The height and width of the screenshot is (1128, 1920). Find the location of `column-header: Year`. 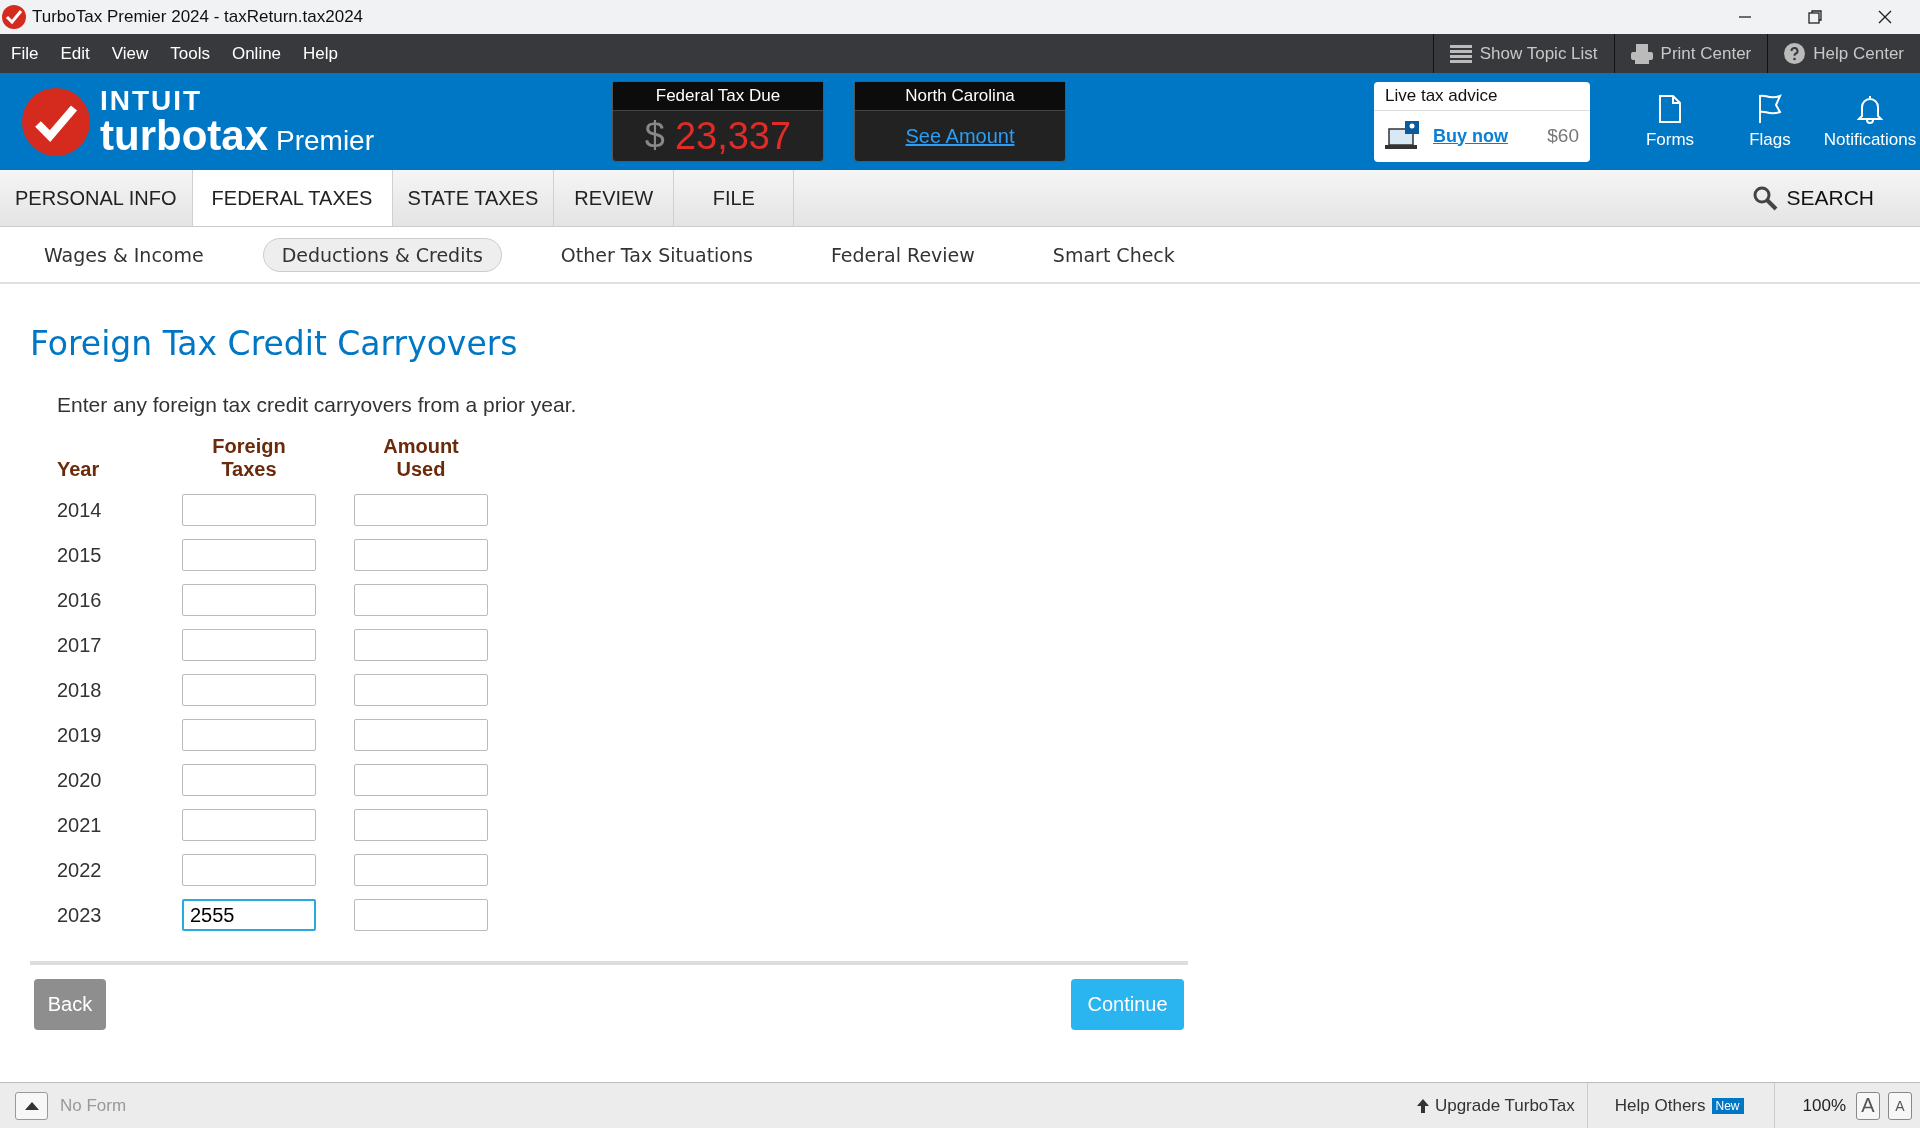

column-header: Year is located at coordinates (78, 469).